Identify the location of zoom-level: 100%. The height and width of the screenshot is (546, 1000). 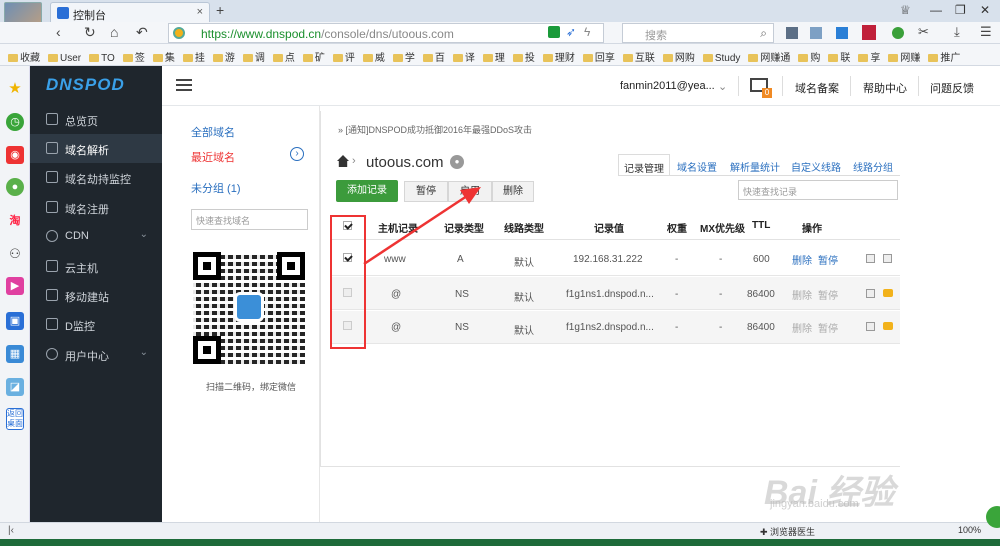
(969, 530).